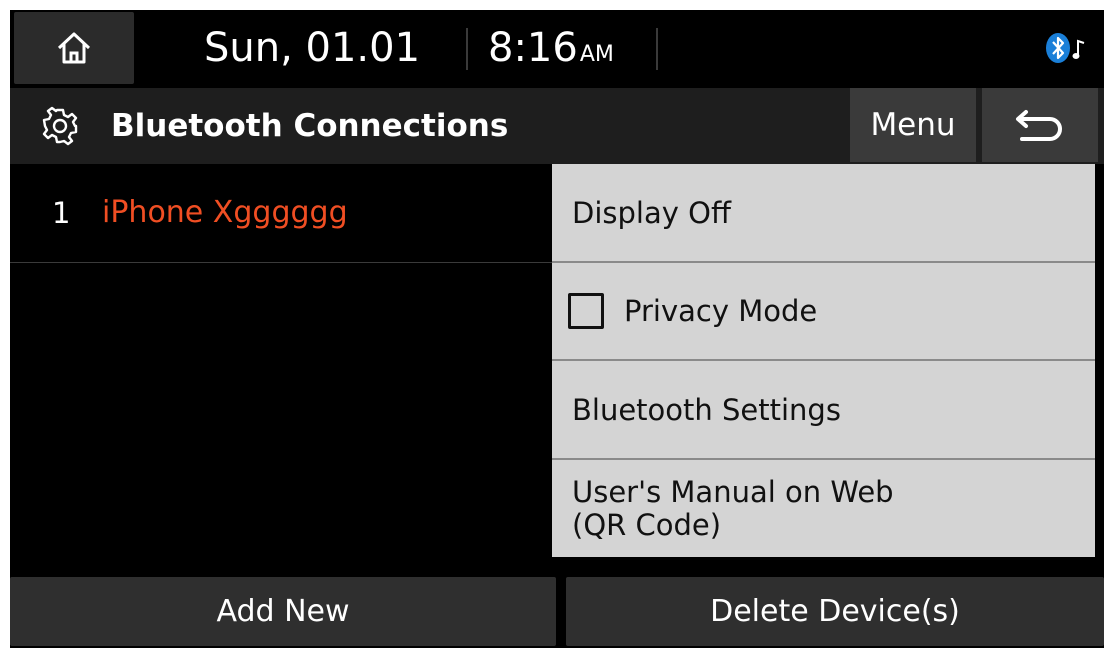 This screenshot has width=1108, height=653. I want to click on home-button, so click(74, 48).